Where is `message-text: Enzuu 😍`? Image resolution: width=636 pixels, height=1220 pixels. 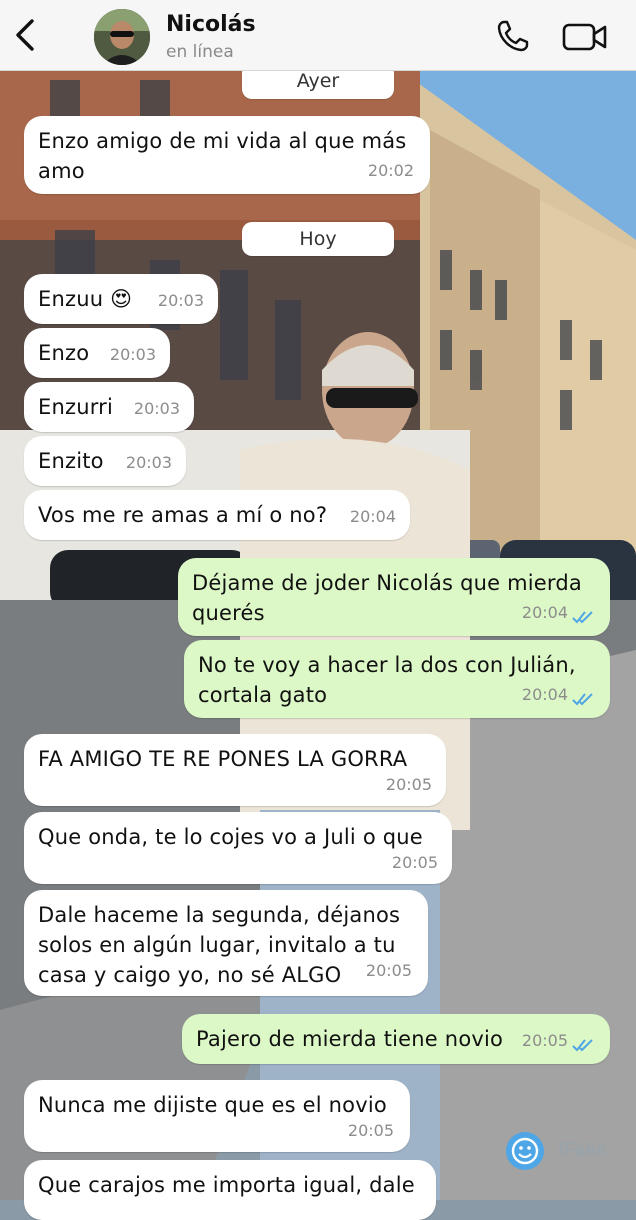
message-text: Enzuu 😍 is located at coordinates (85, 299).